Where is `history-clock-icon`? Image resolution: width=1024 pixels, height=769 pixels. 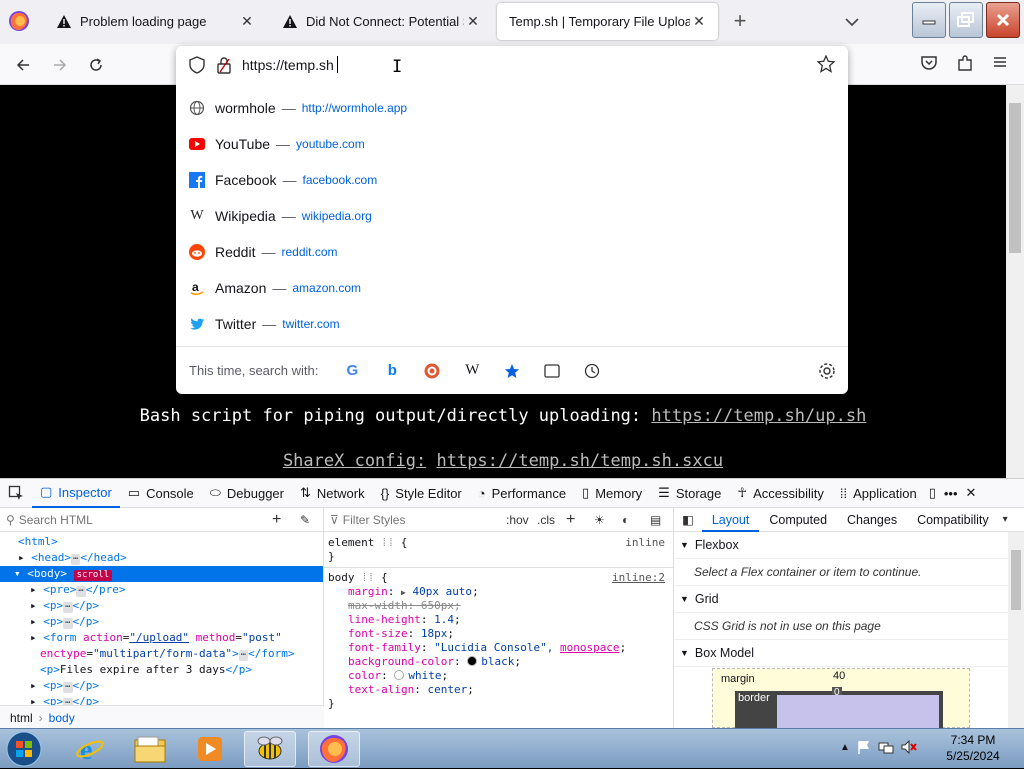 history-clock-icon is located at coordinates (592, 371).